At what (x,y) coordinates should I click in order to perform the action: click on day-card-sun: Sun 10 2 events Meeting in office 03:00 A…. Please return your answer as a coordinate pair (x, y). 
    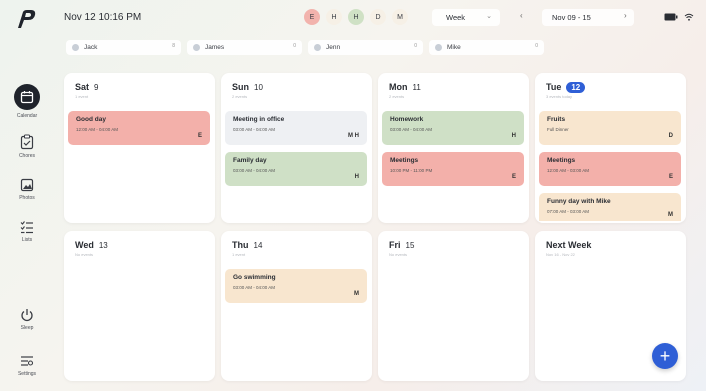
    Looking at the image, I should click on (296, 148).